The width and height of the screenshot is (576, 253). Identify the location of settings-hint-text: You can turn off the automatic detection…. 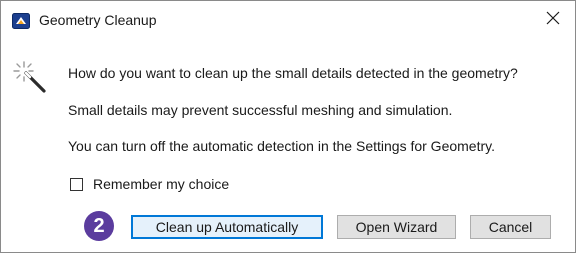
(281, 146).